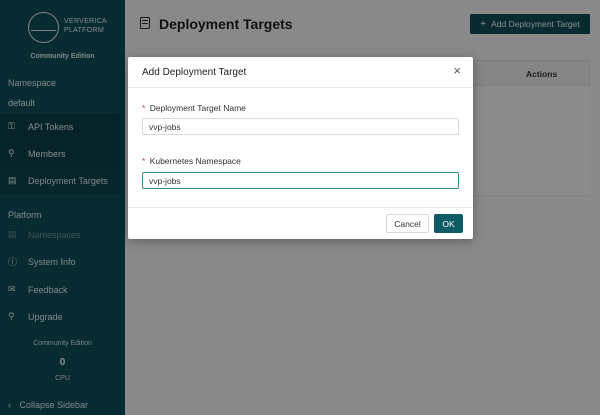 The width and height of the screenshot is (600, 415). What do you see at coordinates (300, 126) in the screenshot?
I see `deployment-target-name-input` at bounding box center [300, 126].